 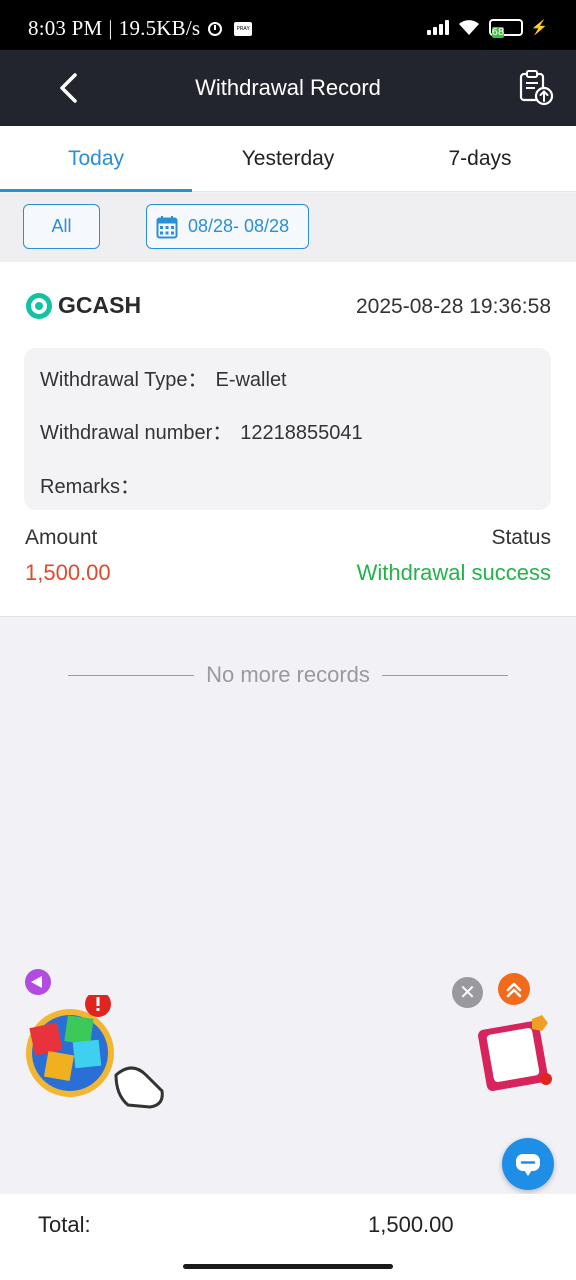 I want to click on list-end-text: No more records, so click(x=288, y=674).